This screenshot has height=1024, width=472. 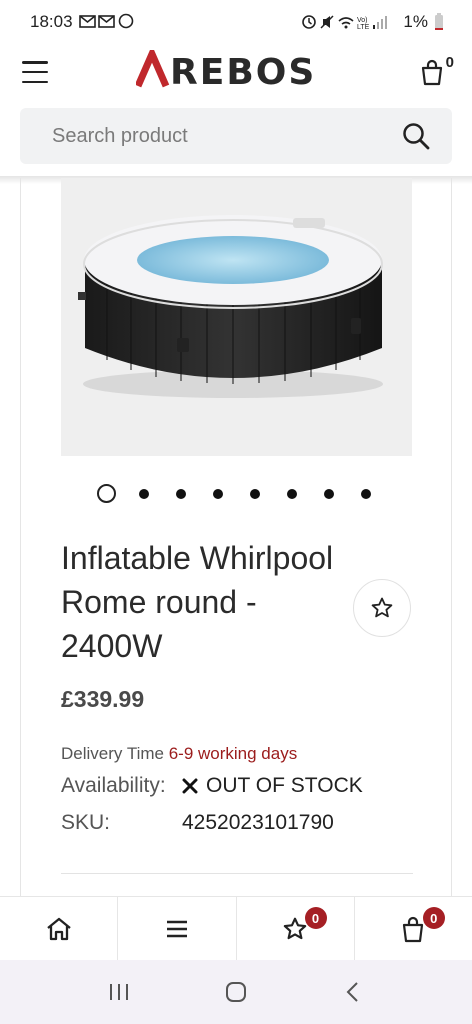 What do you see at coordinates (103, 699) in the screenshot?
I see `product-price: £339.99` at bounding box center [103, 699].